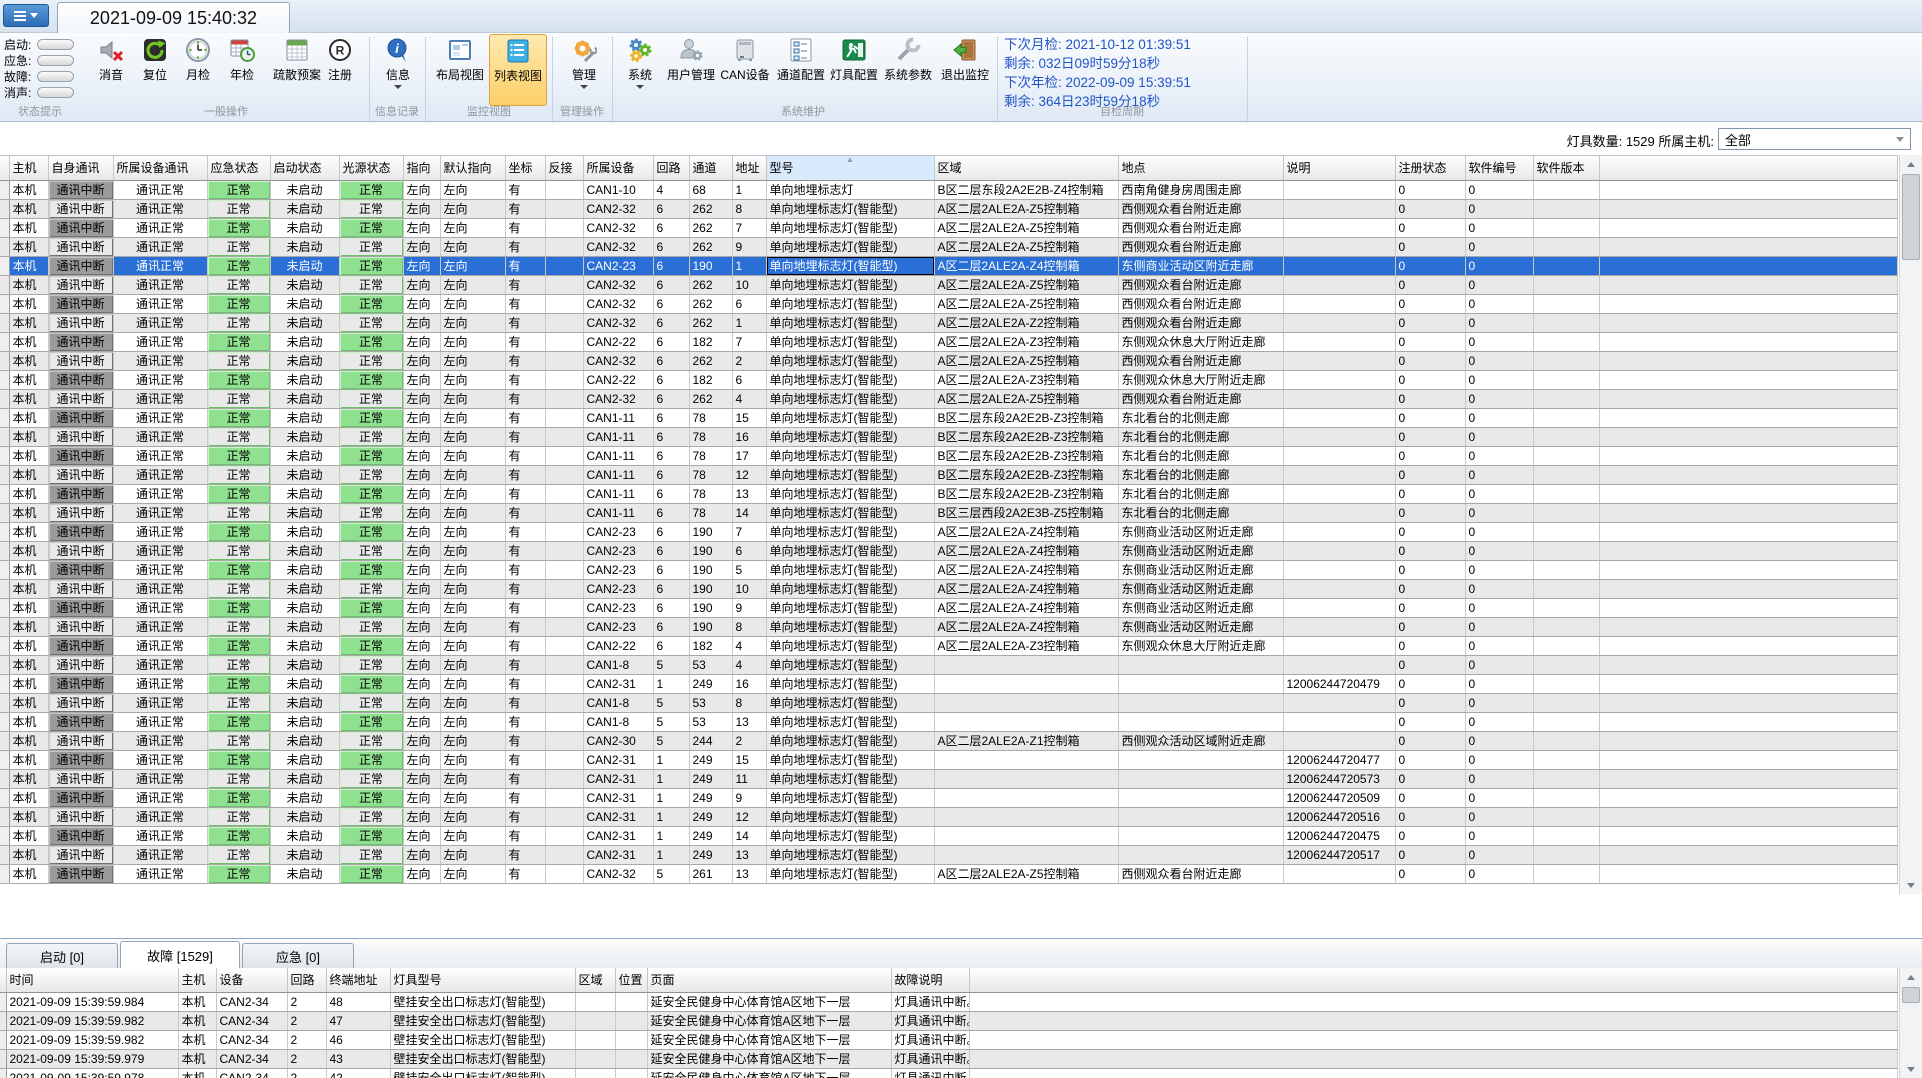  I want to click on device-cell: CAN2-30, so click(618, 741).